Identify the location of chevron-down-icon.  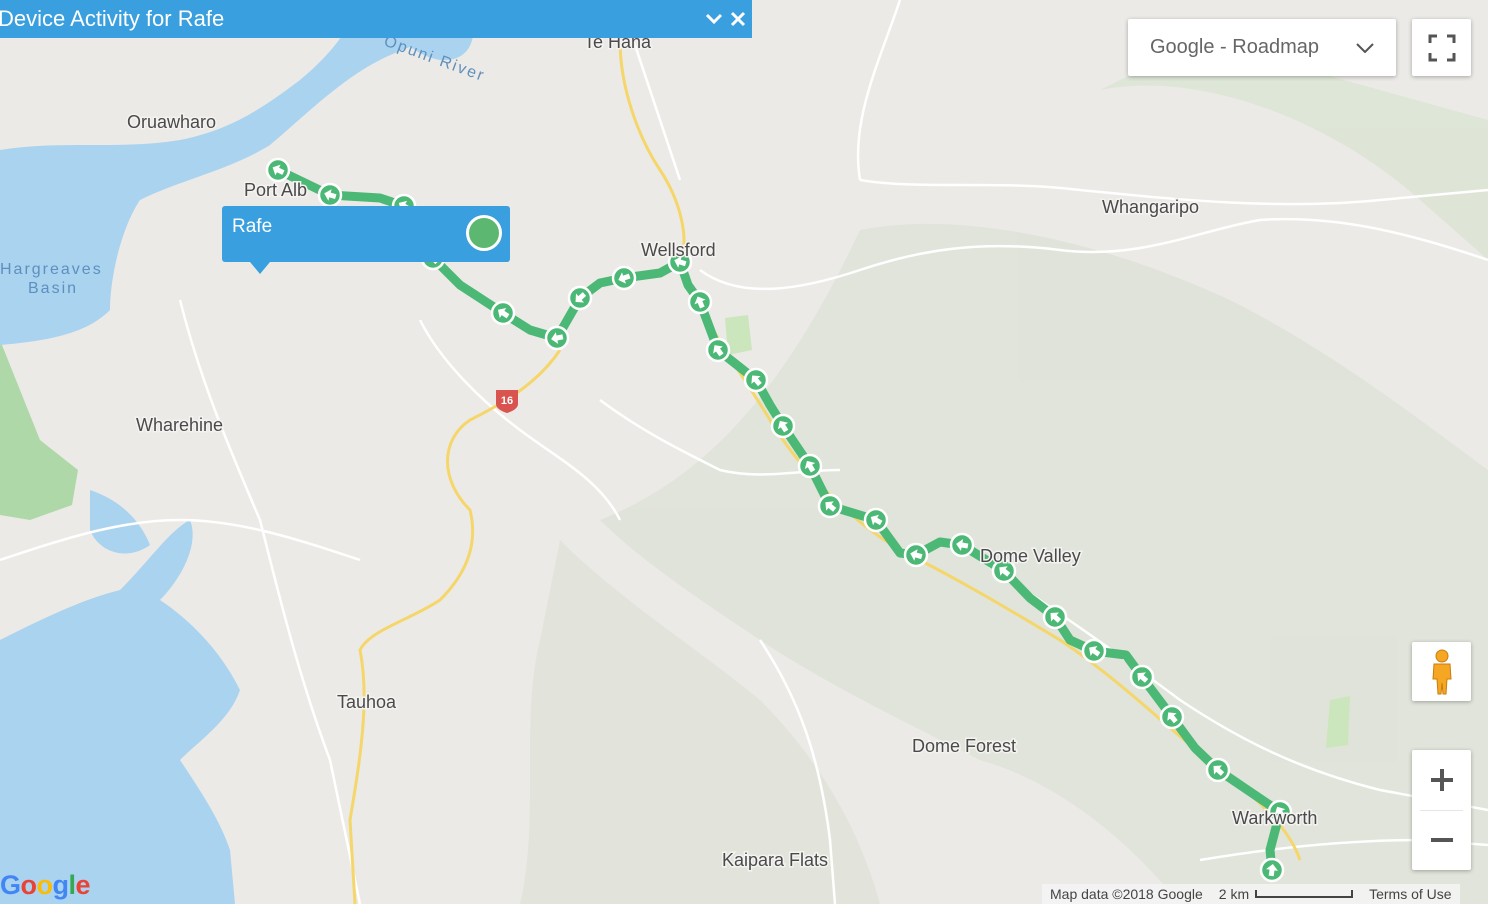
(714, 19).